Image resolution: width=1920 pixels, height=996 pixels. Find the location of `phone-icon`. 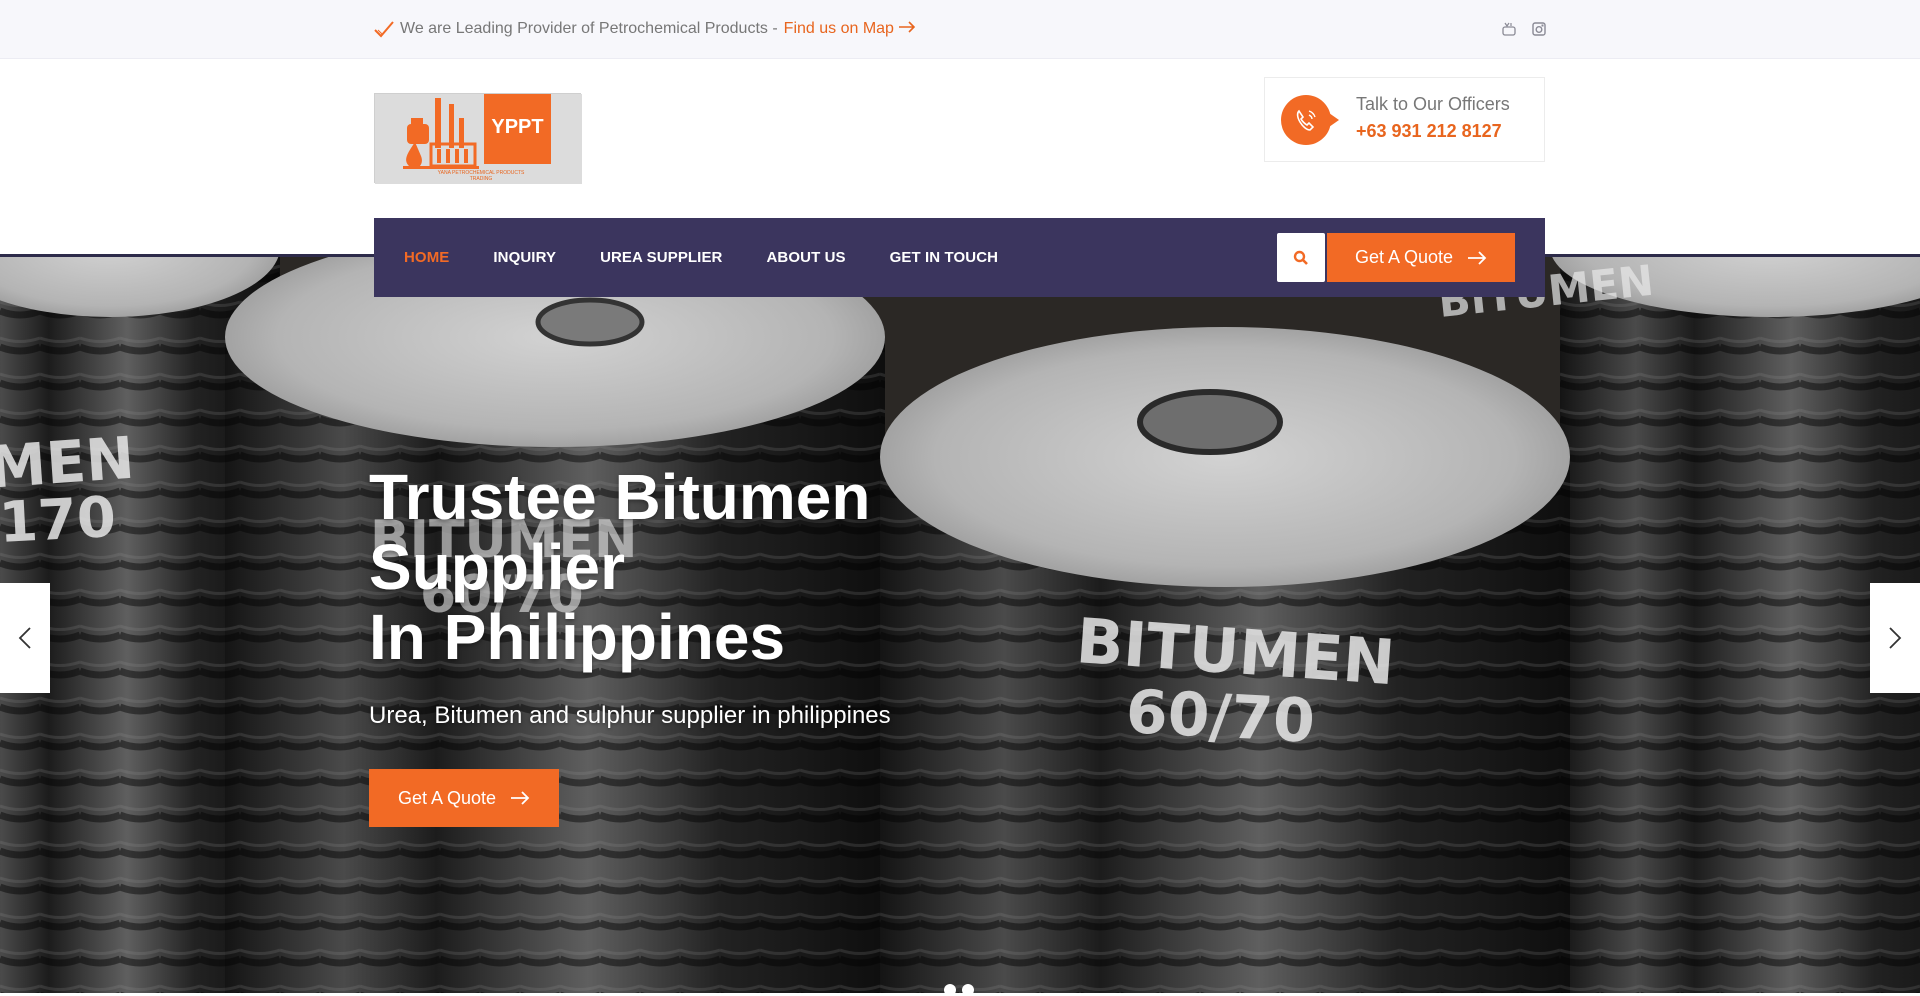

phone-icon is located at coordinates (1306, 120).